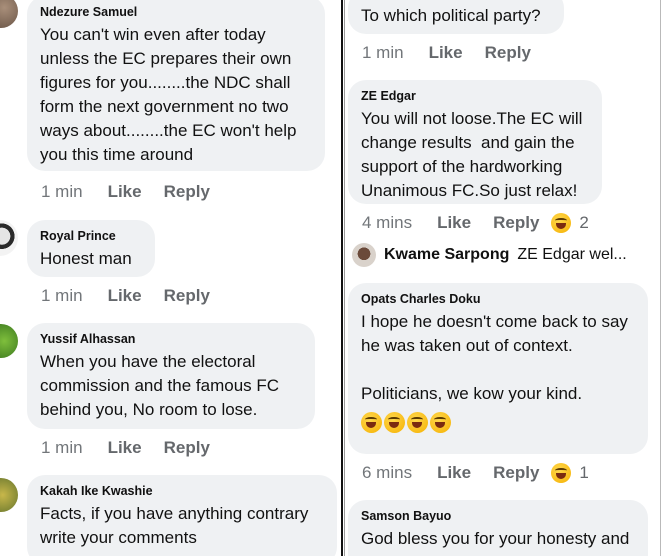  I want to click on comment-author: Opats Charles Doku, so click(498, 299).